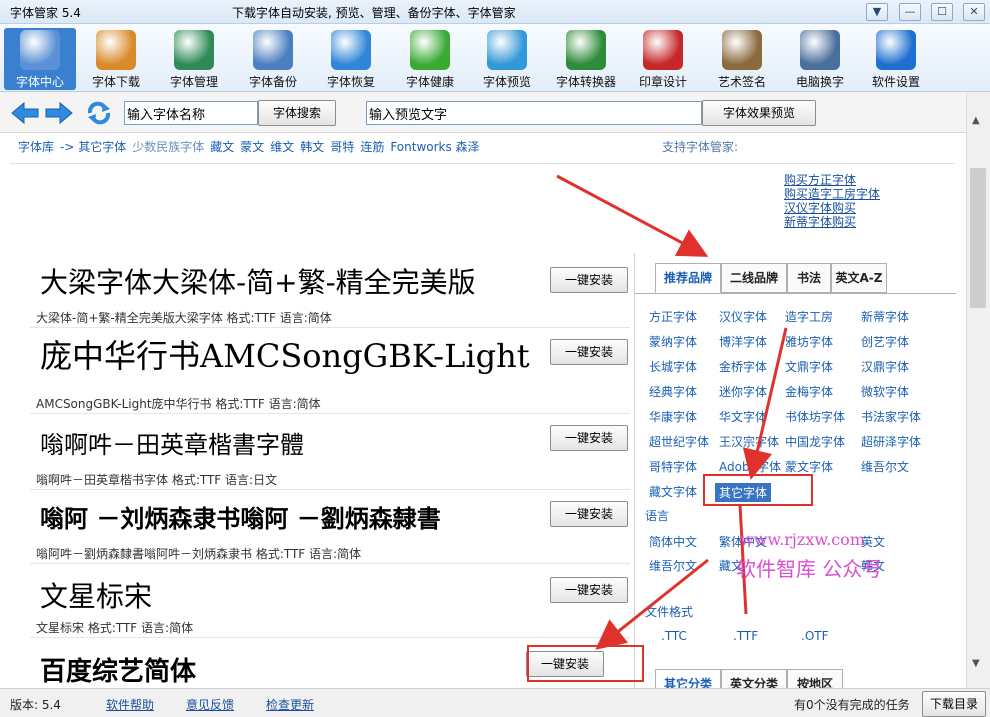 Image resolution: width=990 pixels, height=717 pixels. What do you see at coordinates (749, 441) in the screenshot?
I see `brand-link: 王汉宗字体` at bounding box center [749, 441].